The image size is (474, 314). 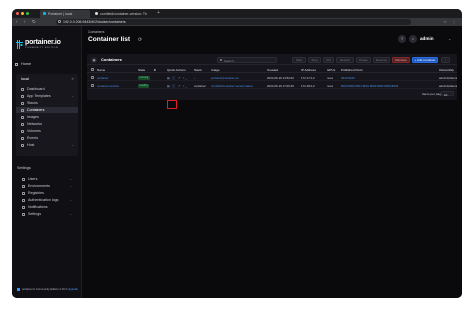 I want to click on restart-button: Restart, so click(x=345, y=59).